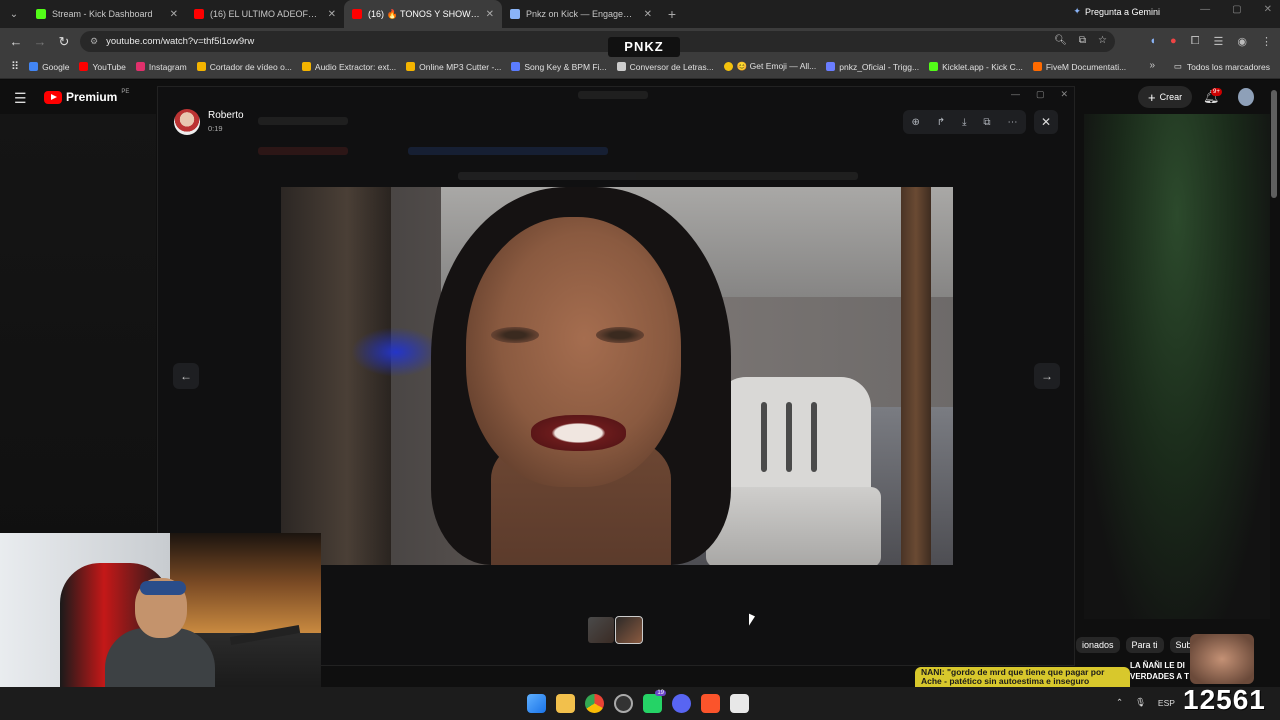  What do you see at coordinates (1152, 41) in the screenshot?
I see `extension-icon: ◖` at bounding box center [1152, 41].